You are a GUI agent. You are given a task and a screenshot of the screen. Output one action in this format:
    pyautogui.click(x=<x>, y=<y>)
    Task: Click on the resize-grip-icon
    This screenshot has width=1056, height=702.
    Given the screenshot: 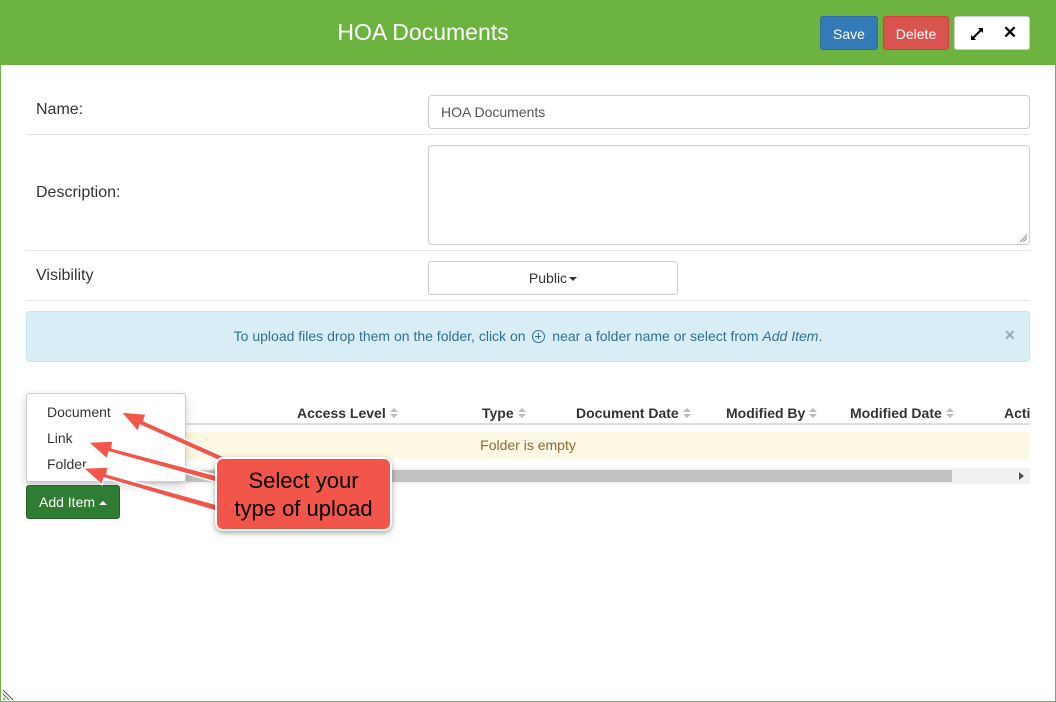 What is the action you would take?
    pyautogui.click(x=1023, y=238)
    